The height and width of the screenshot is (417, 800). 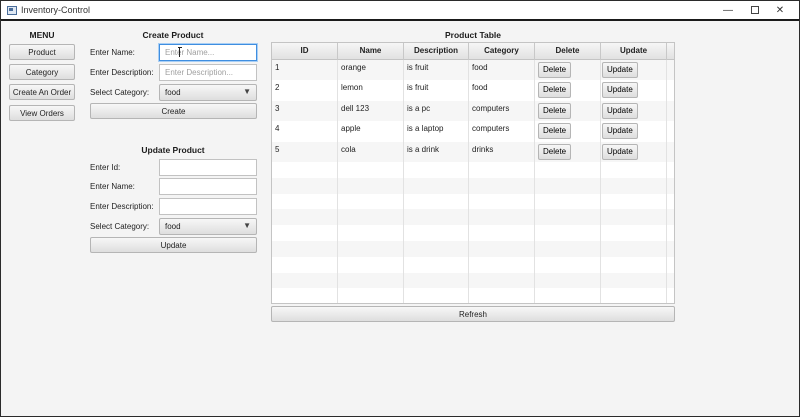 I want to click on create-category-select: food ▼, so click(x=208, y=92).